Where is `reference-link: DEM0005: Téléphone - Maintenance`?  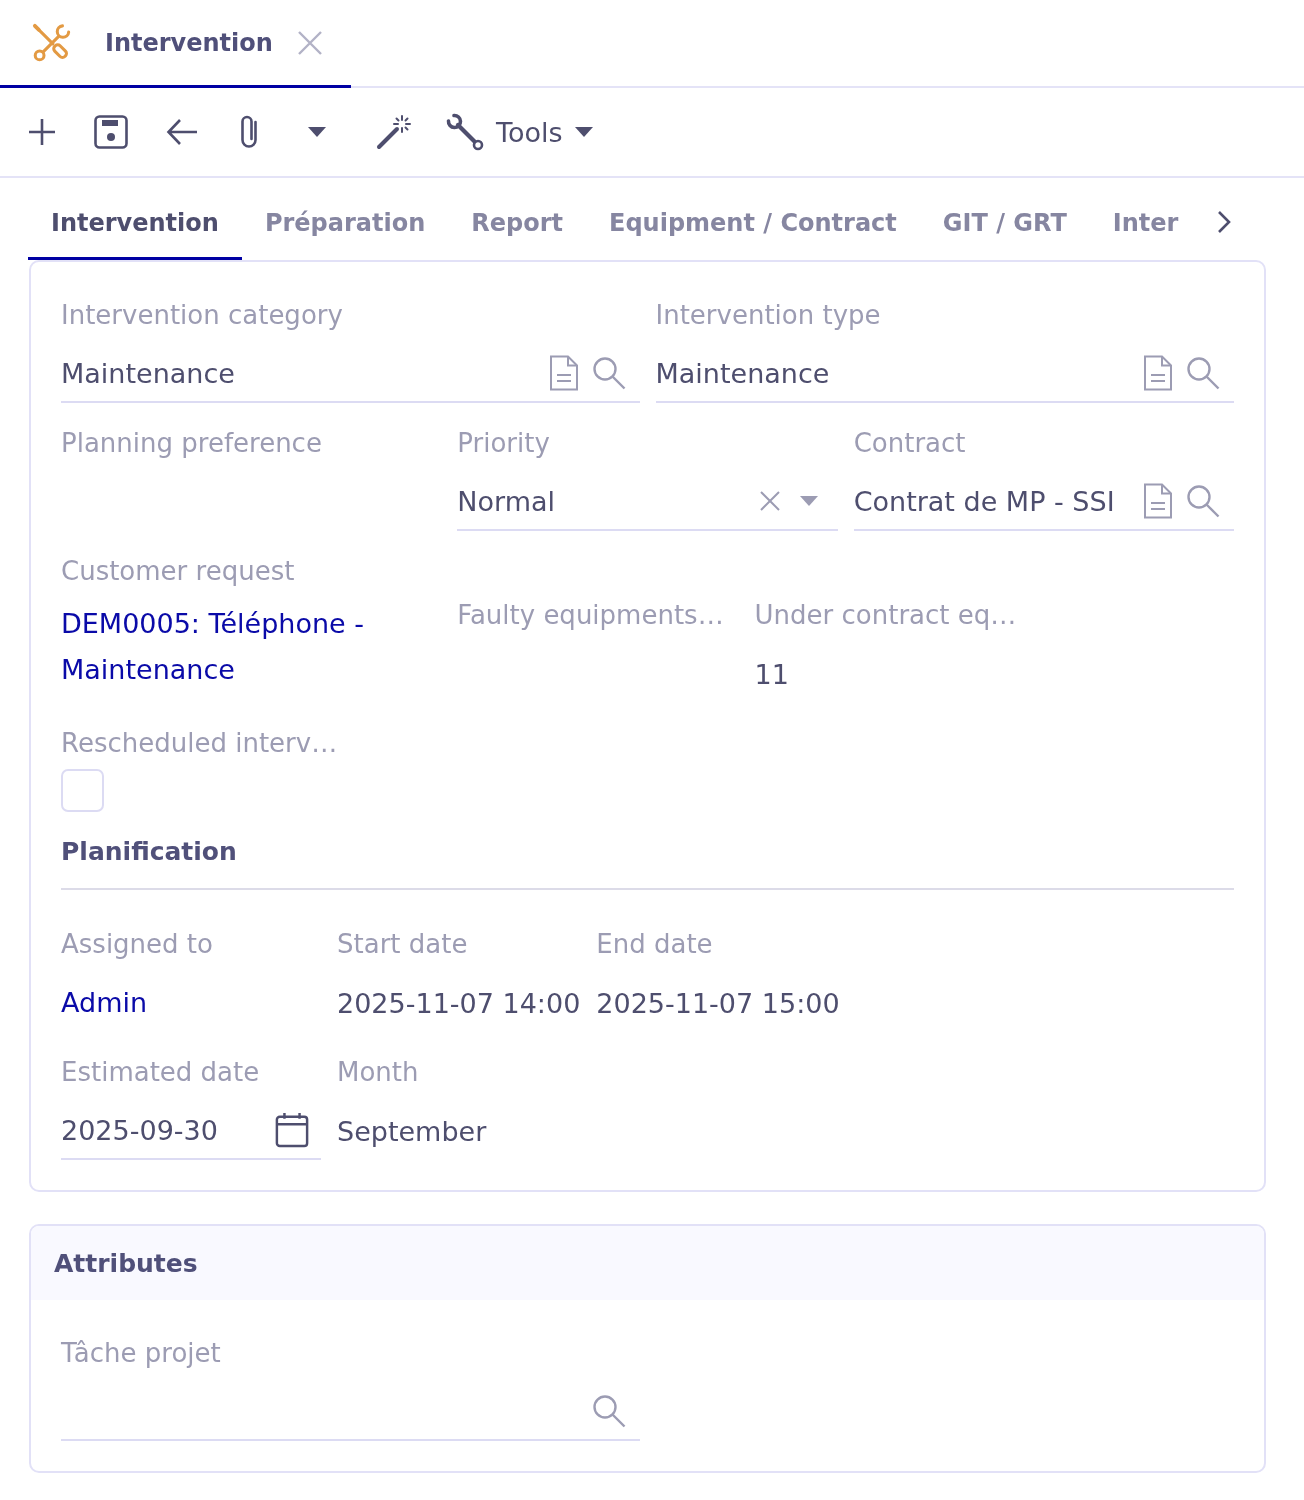
reference-link: DEM0005: Téléphone - Maintenance is located at coordinates (251, 647).